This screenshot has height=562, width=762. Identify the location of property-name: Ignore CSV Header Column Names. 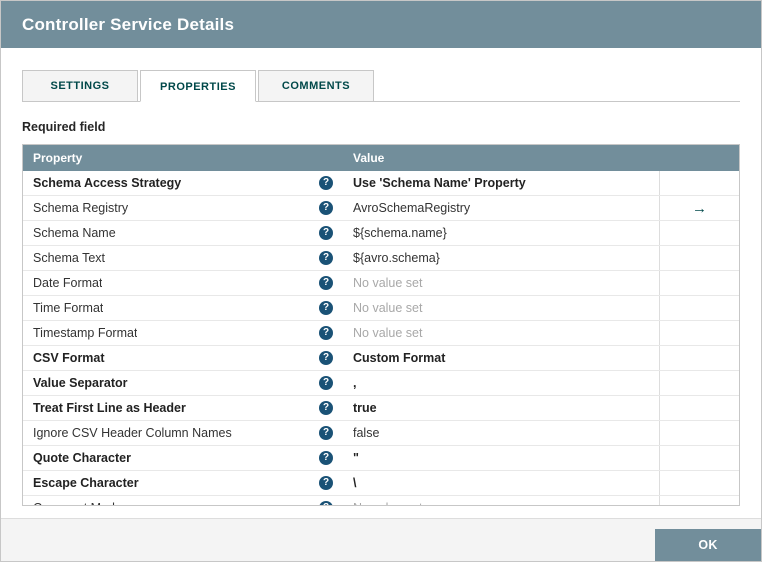
(132, 433).